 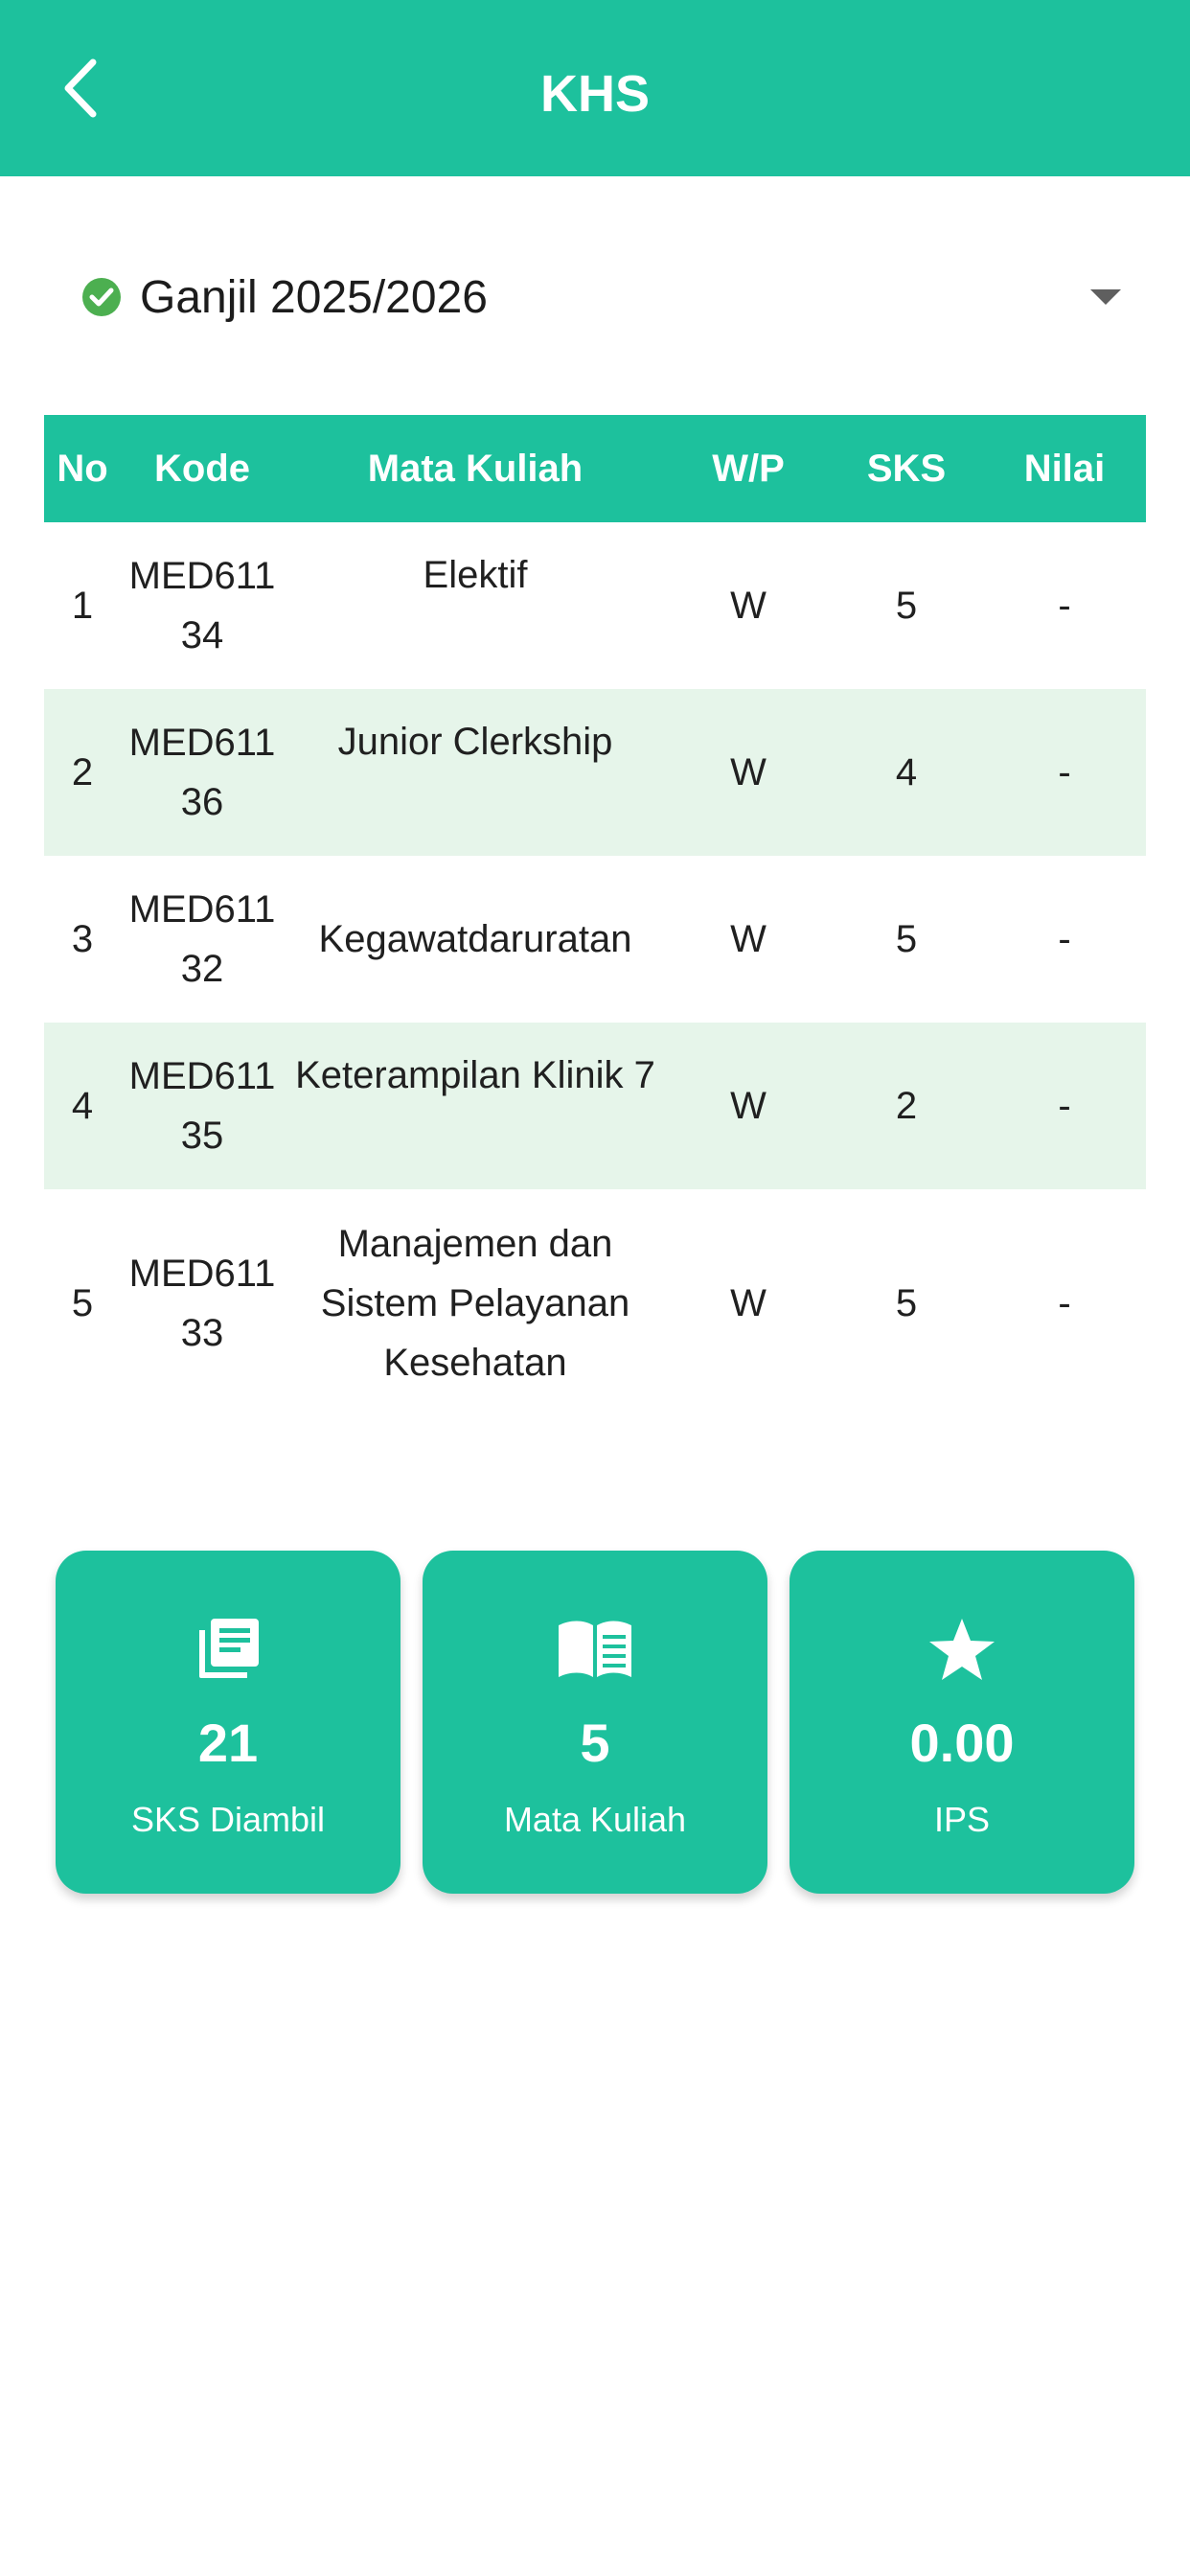 I want to click on header-sks: SKS, so click(x=906, y=468).